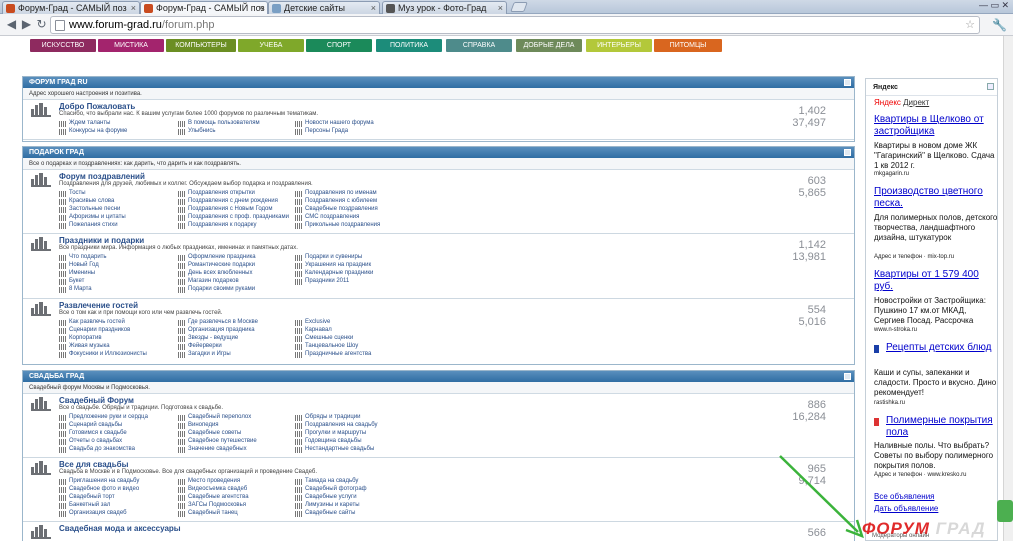  What do you see at coordinates (337, 225) in the screenshot?
I see `subforum-link: Прикольные поздравления` at bounding box center [337, 225].